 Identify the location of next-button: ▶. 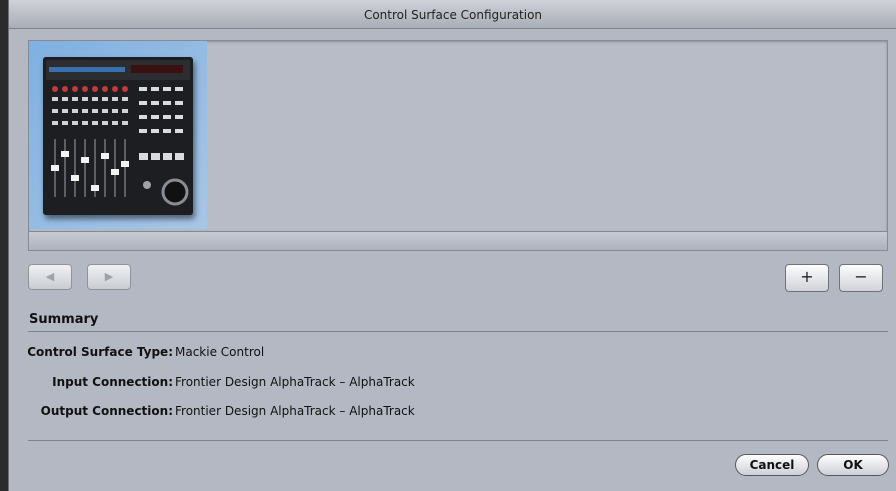
(109, 277).